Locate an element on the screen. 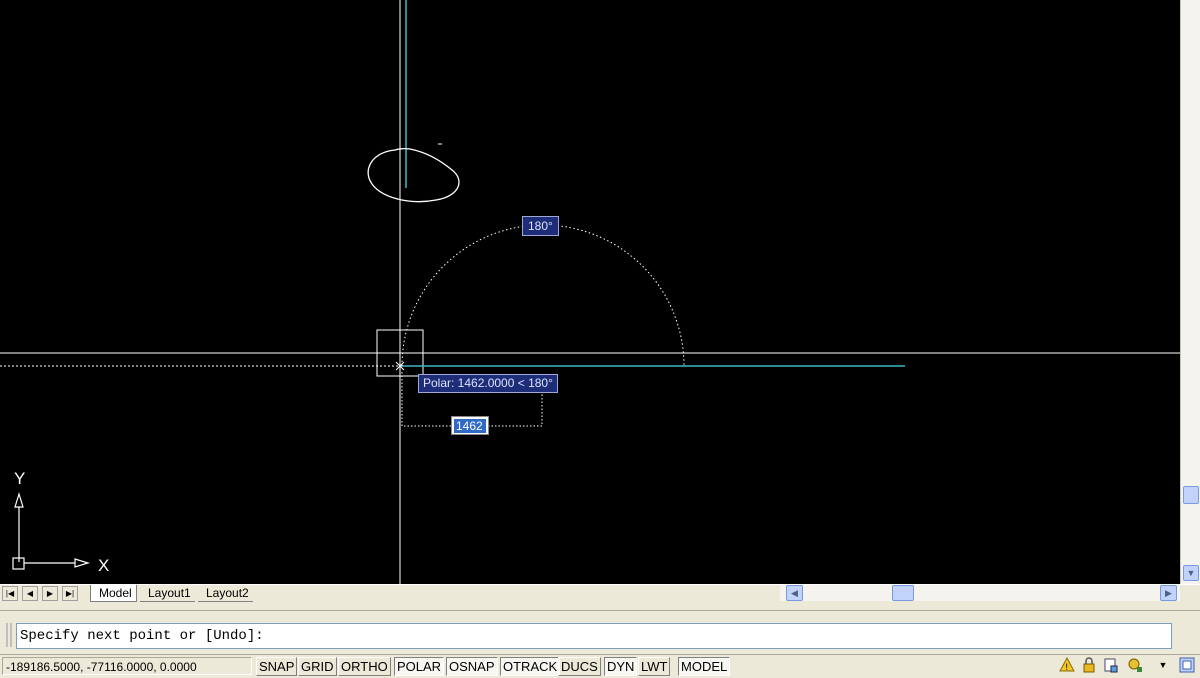 Image resolution: width=1200 pixels, height=678 pixels. tab-layout1: Layout1 is located at coordinates (167, 593).